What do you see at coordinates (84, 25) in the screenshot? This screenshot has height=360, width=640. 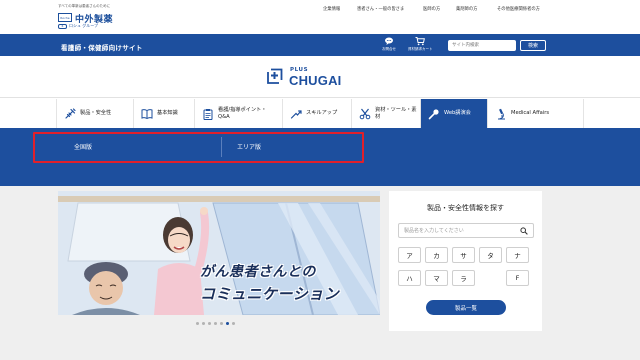 I see `roche-group-label: ロシュ グループ` at bounding box center [84, 25].